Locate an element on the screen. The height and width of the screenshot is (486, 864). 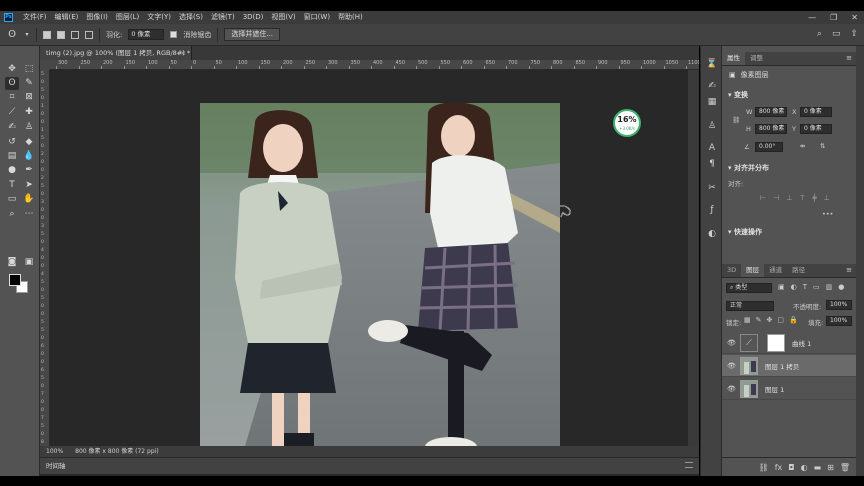
x-field: 0 像素 is located at coordinates (816, 112).